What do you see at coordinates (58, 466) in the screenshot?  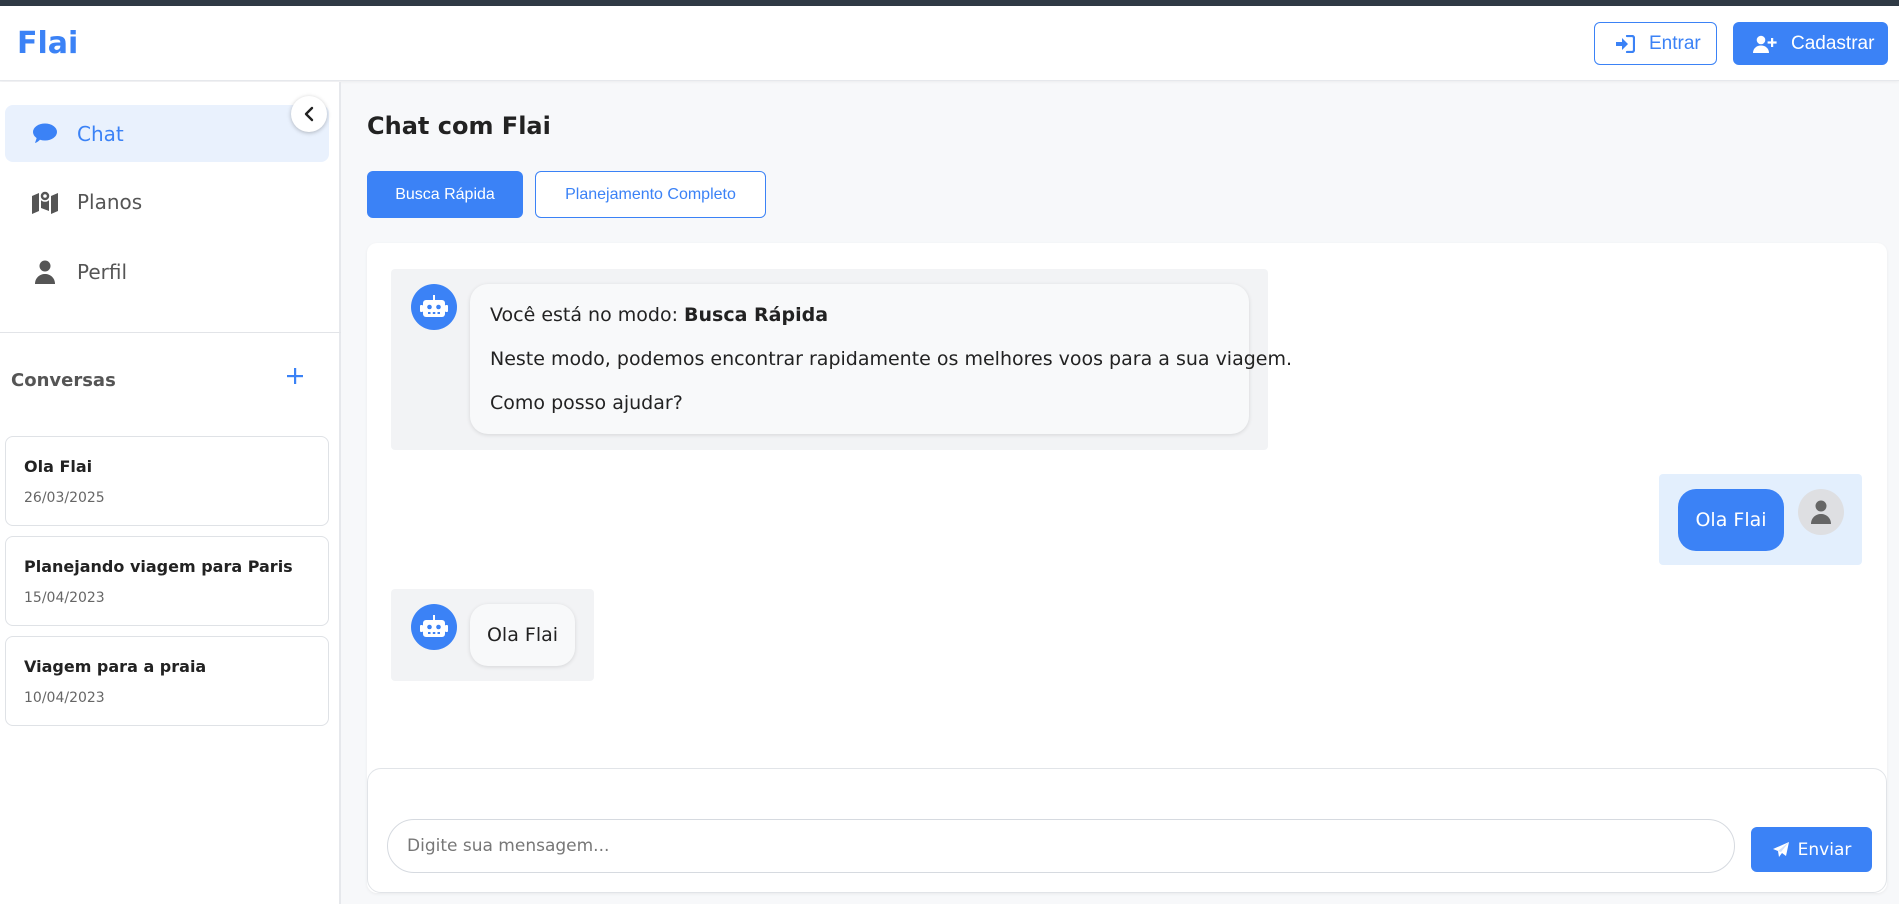 I see `conversation-title: Ola Flai` at bounding box center [58, 466].